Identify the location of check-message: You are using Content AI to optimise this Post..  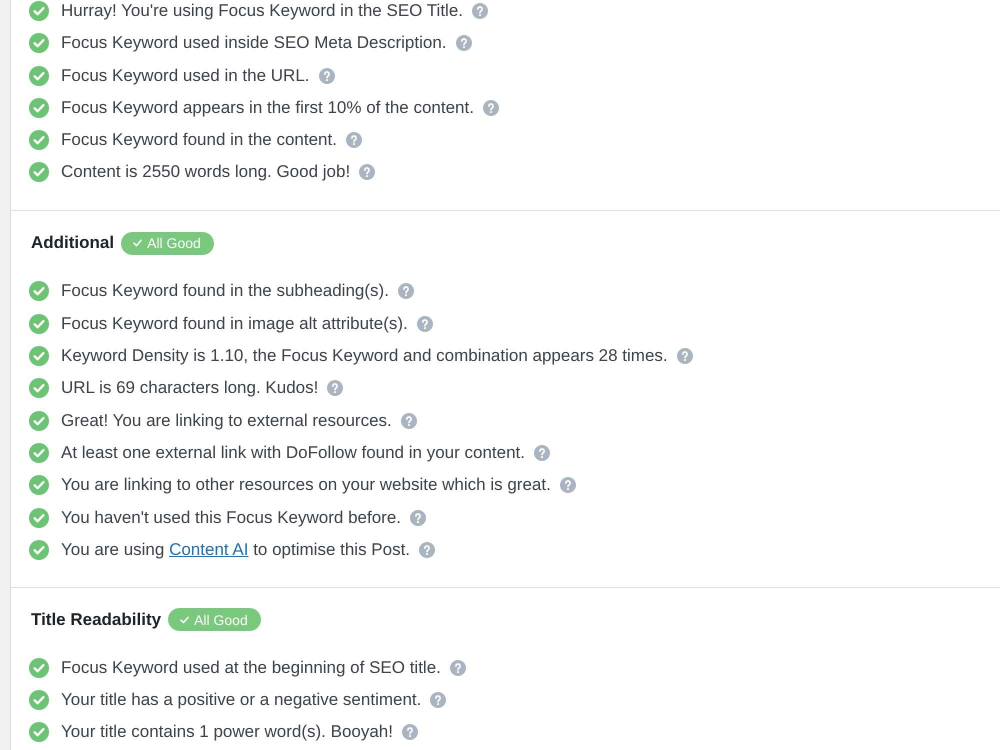
(235, 549).